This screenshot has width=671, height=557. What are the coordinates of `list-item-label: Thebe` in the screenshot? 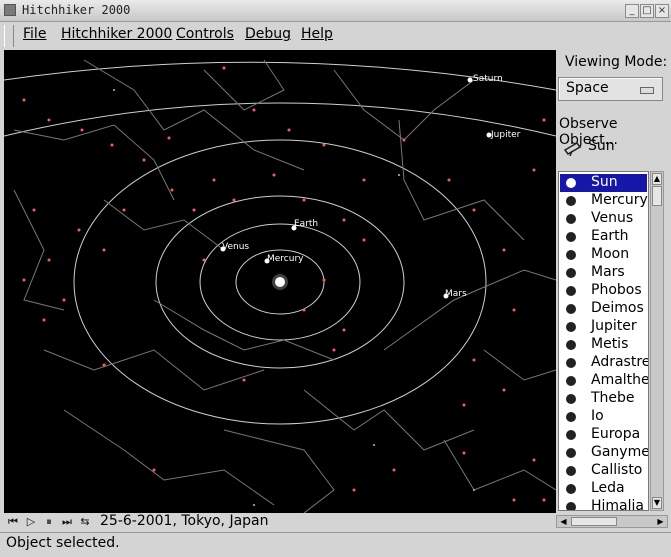 It's located at (613, 398).